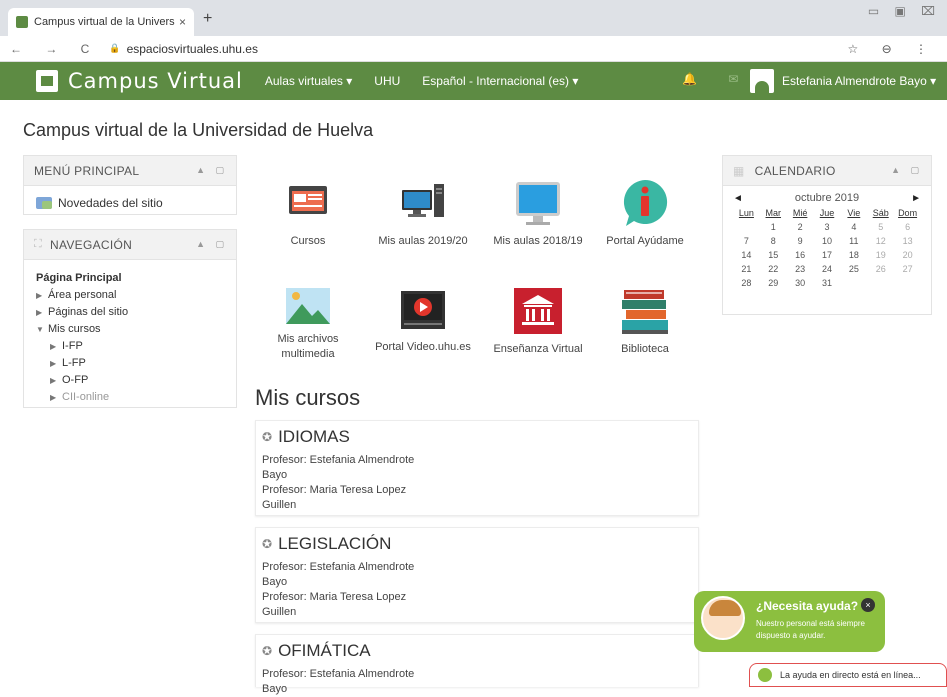 This screenshot has height=697, width=947. I want to click on nav-item-area-personal: ▶ Área personal, so click(130, 295).